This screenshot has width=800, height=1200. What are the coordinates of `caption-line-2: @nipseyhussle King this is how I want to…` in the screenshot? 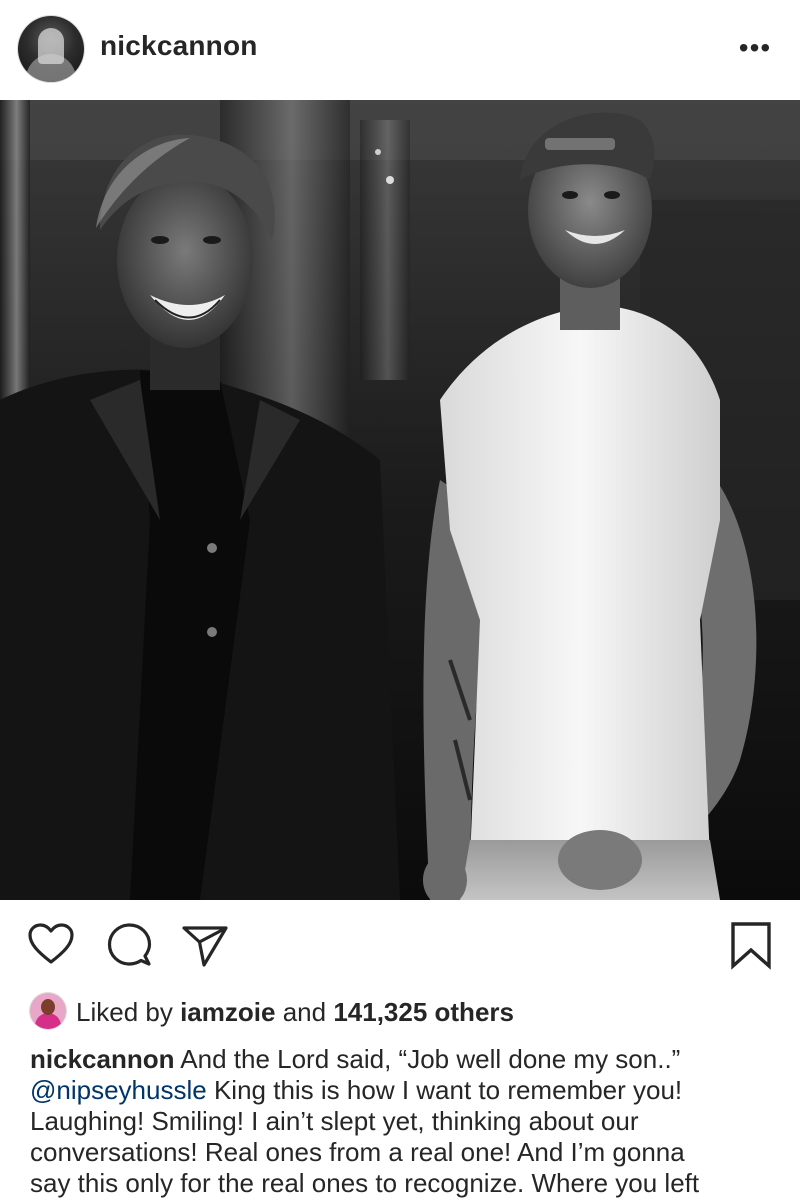 It's located at (415, 1090).